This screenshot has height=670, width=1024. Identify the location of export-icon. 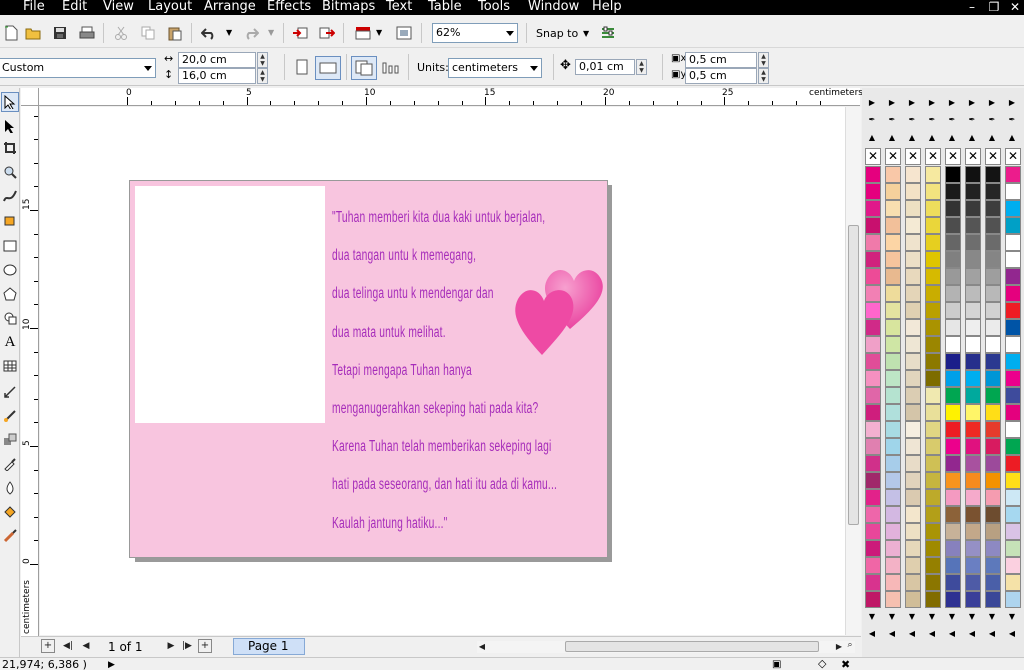
(327, 33).